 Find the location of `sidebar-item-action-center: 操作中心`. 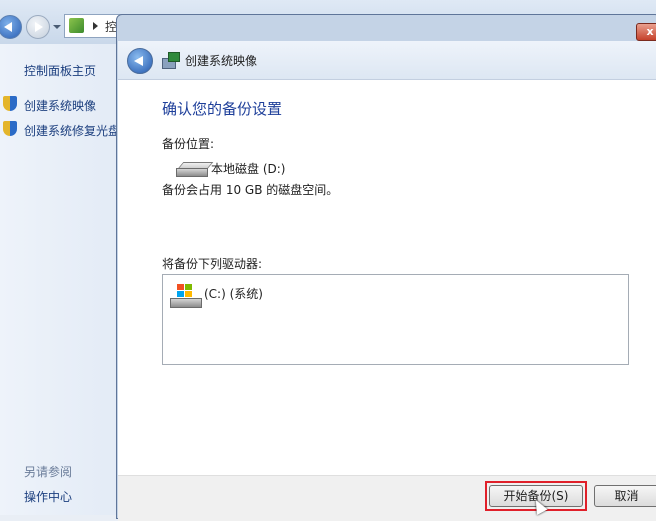

sidebar-item-action-center: 操作中心 is located at coordinates (48, 496).